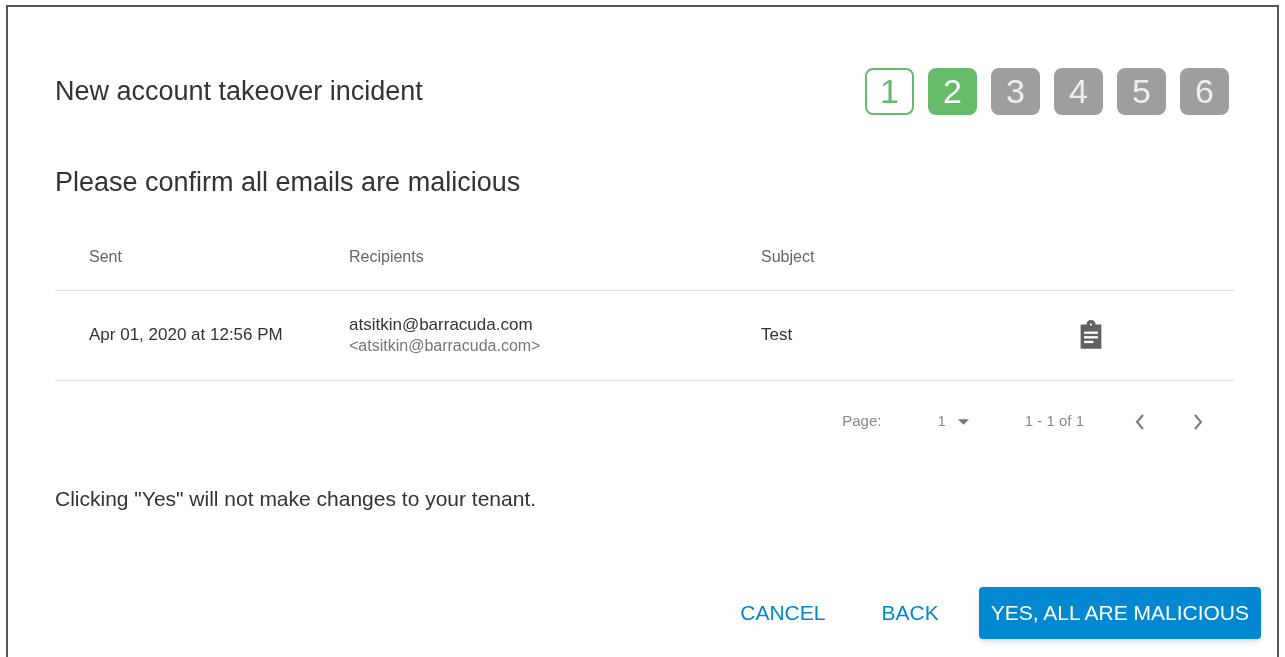 This screenshot has width=1285, height=657. What do you see at coordinates (441, 325) in the screenshot?
I see `recipient-name: atsitkin@barracuda.com` at bounding box center [441, 325].